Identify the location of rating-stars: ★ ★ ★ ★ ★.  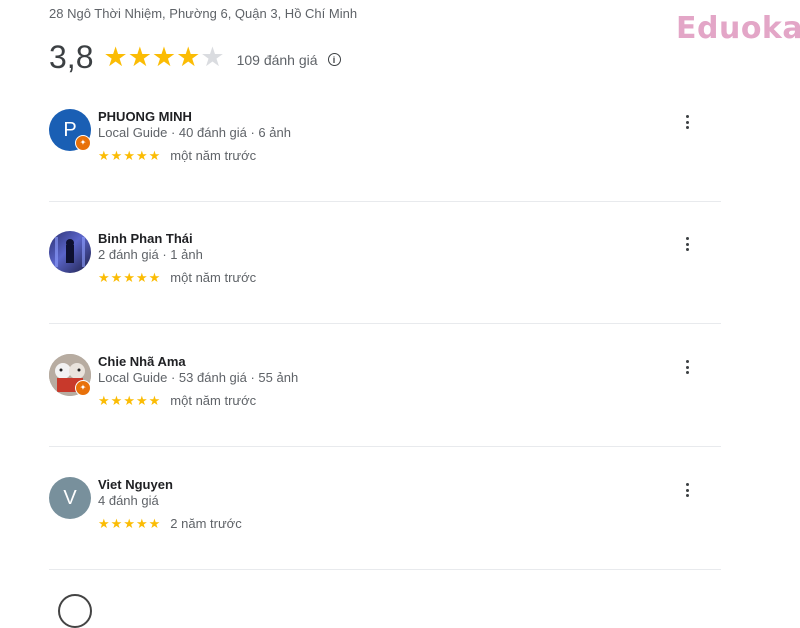
(164, 56).